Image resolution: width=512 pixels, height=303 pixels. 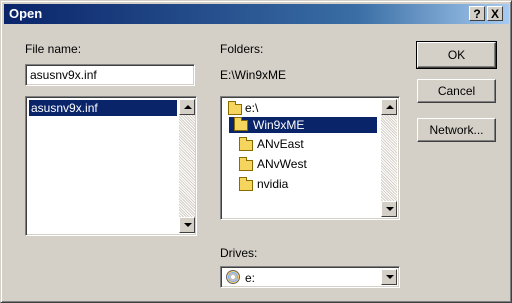 What do you see at coordinates (256, 14) in the screenshot?
I see `title-bar: Open ? X` at bounding box center [256, 14].